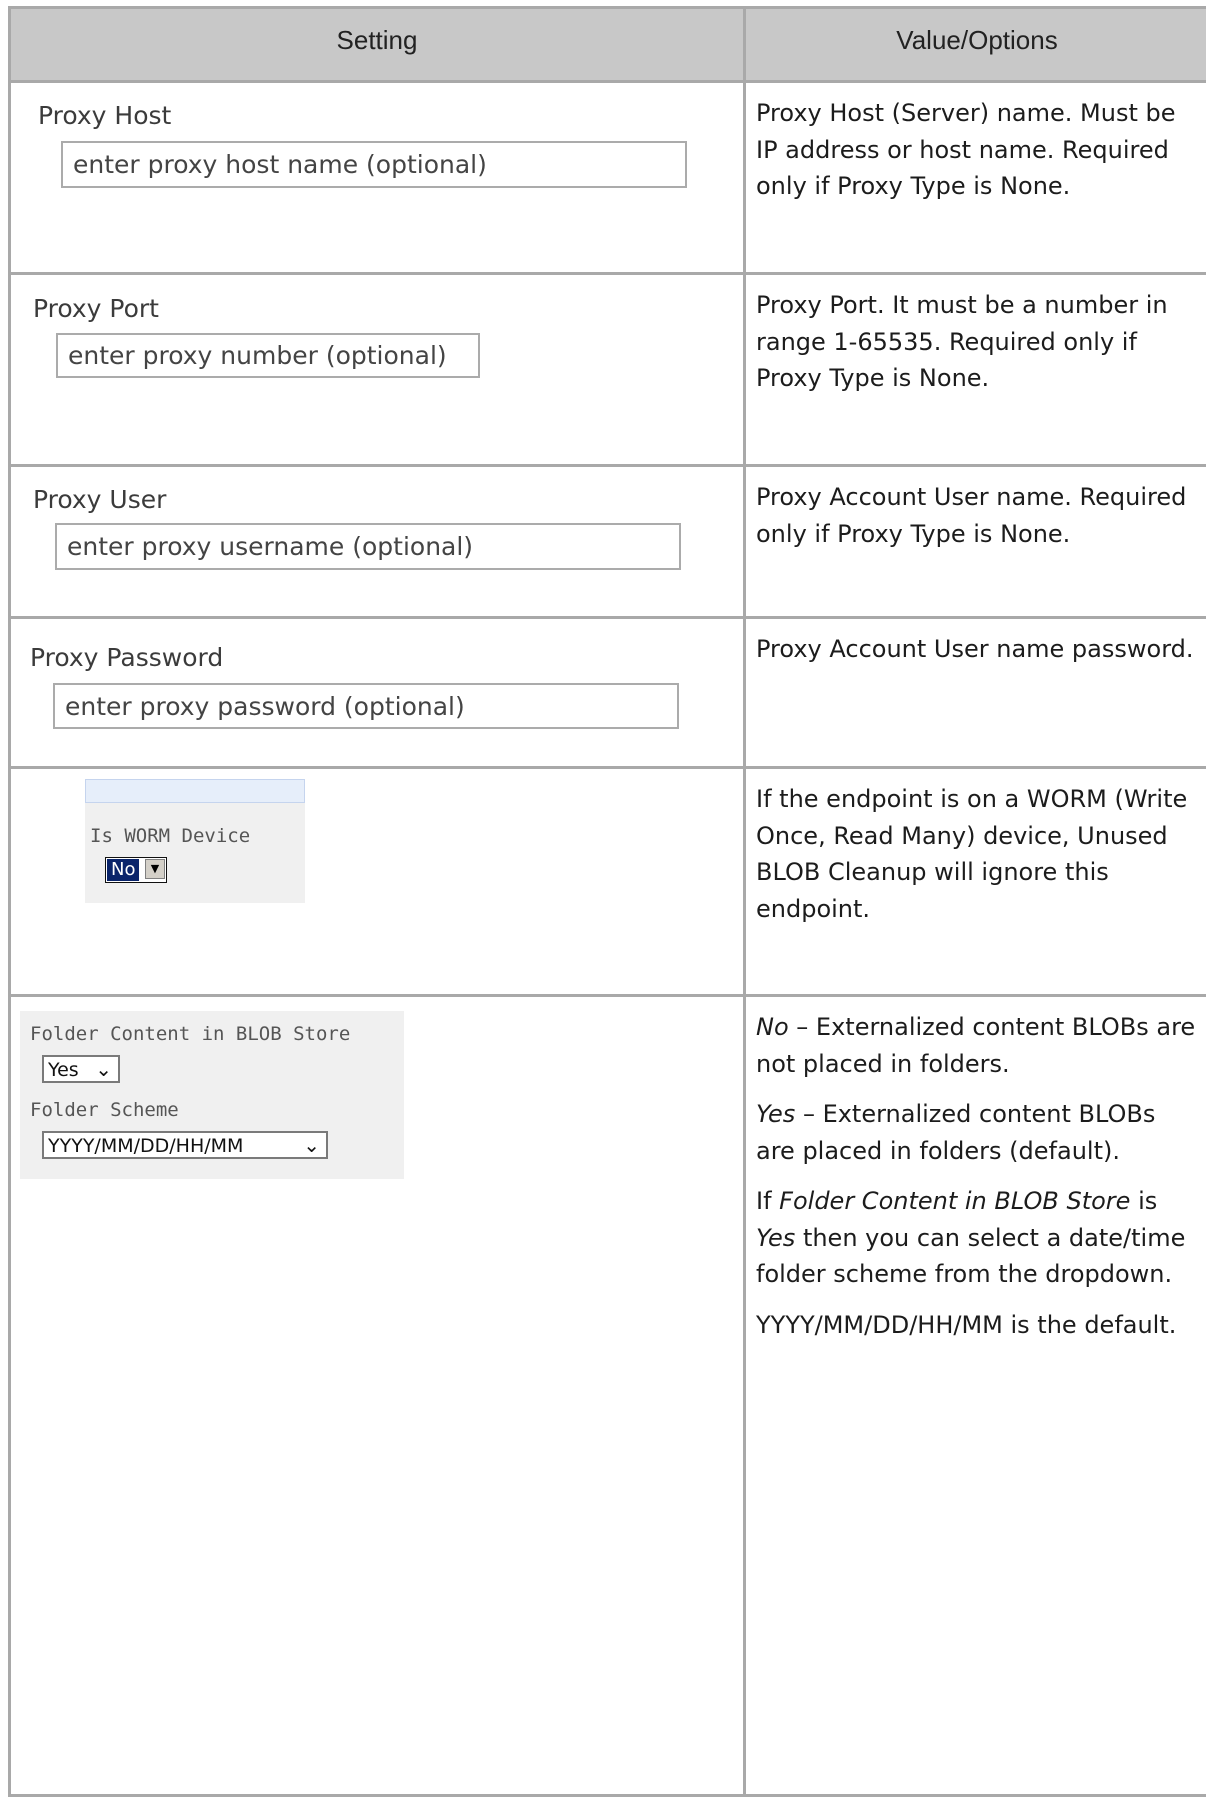 This screenshot has width=1206, height=1800. Describe the element at coordinates (974, 692) in the screenshot. I see `value-options-cell: Proxy Account User name password.` at that location.